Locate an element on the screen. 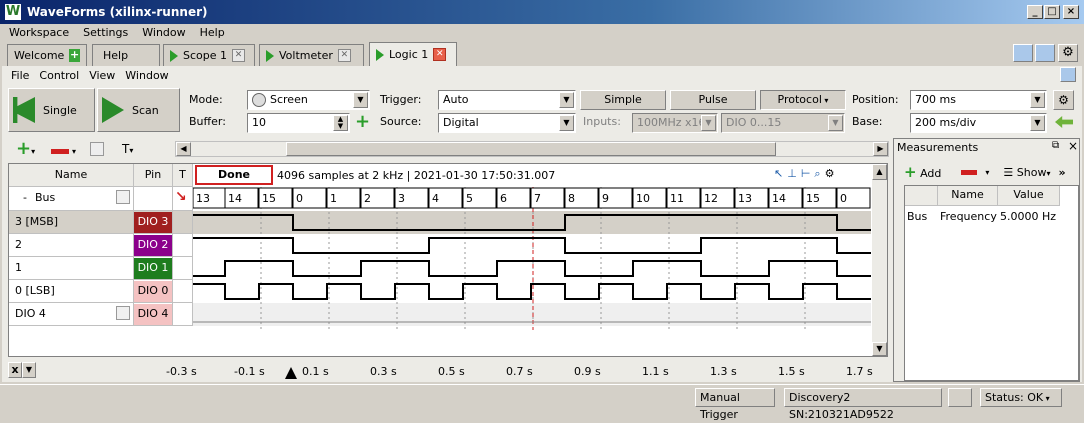 This screenshot has height=423, width=1084. dock-icon is located at coordinates (1068, 74).